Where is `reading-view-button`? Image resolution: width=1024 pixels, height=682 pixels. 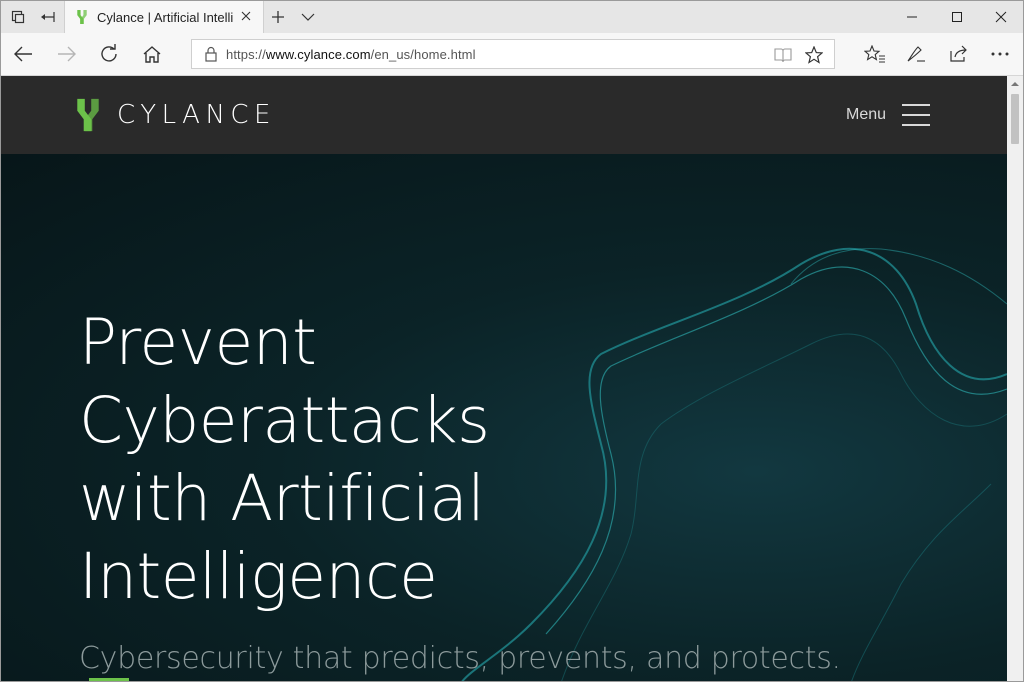
reading-view-button is located at coordinates (783, 55).